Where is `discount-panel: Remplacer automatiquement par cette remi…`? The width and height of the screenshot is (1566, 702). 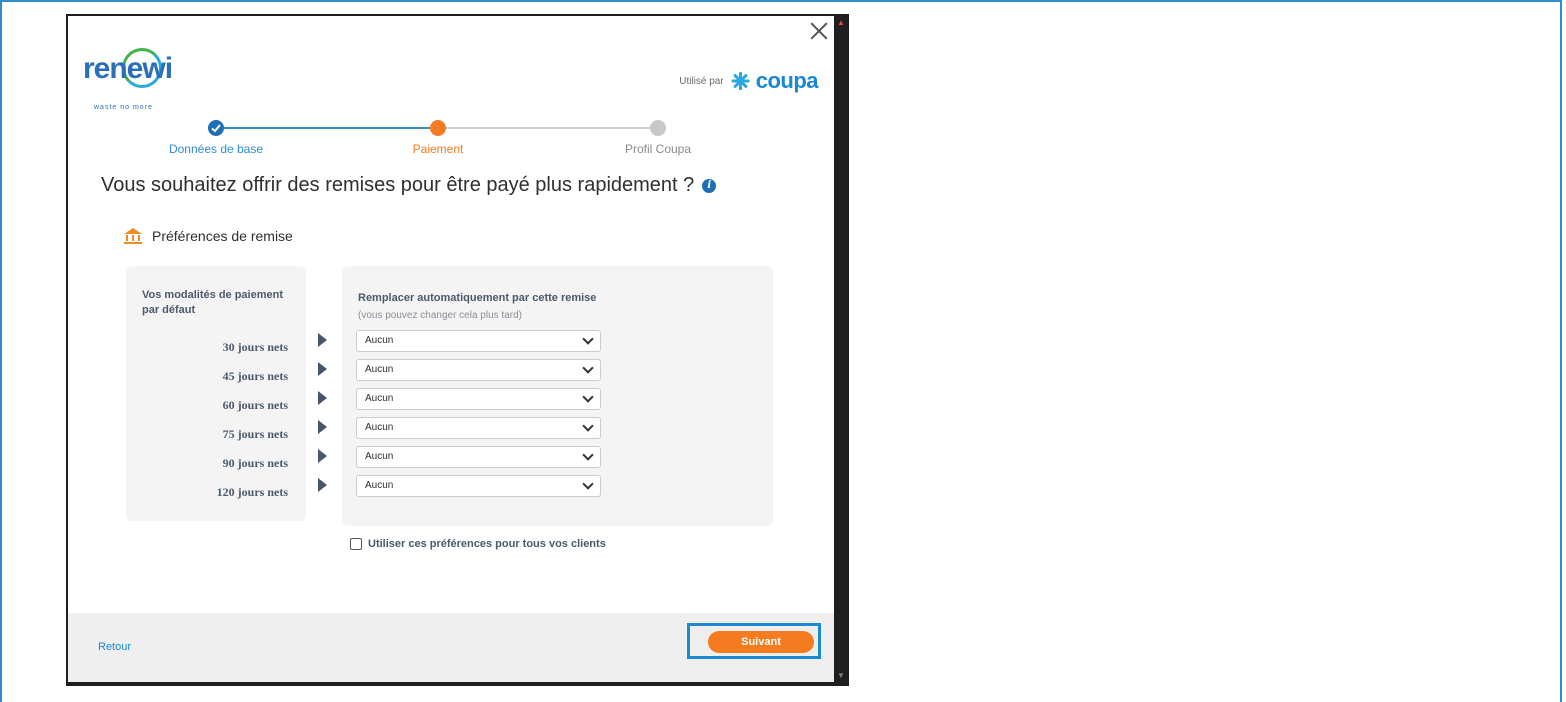 discount-panel: Remplacer automatiquement par cette remi… is located at coordinates (557, 396).